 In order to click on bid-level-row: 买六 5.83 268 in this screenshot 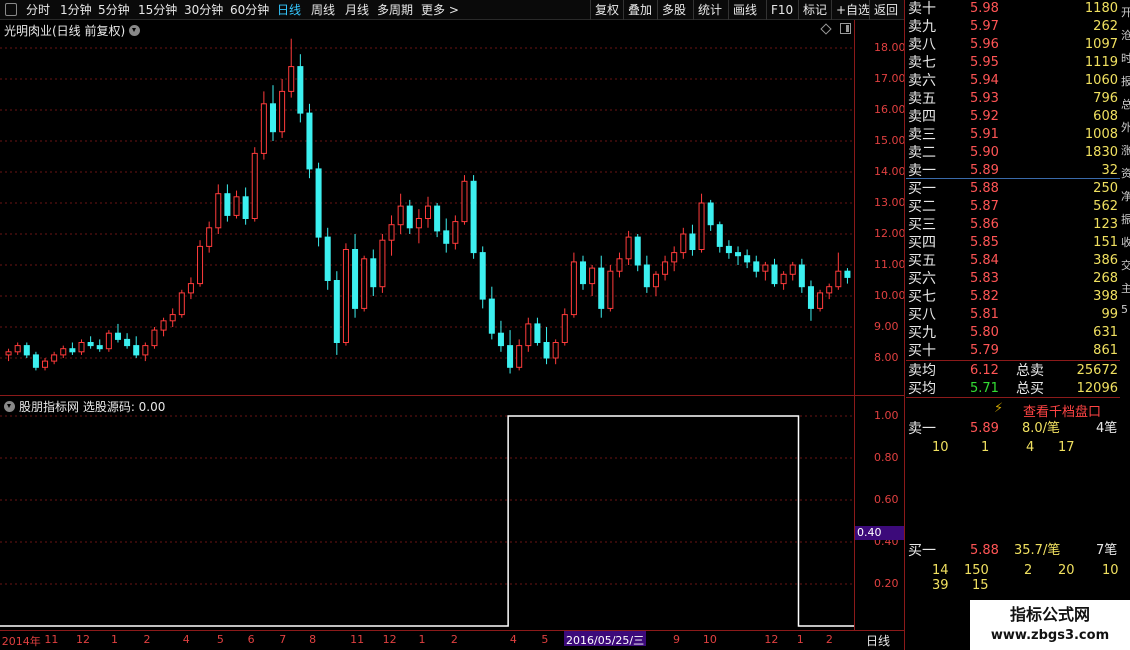, I will do `click(1018, 279)`.